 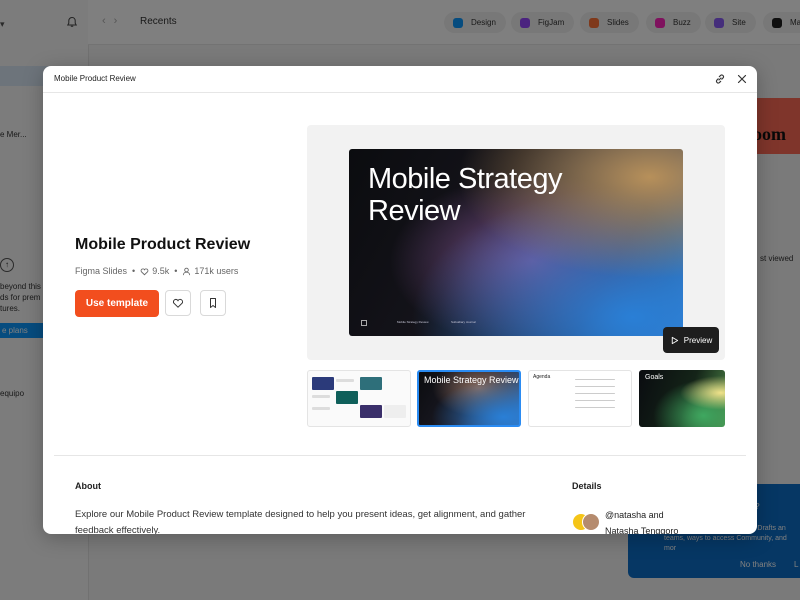 I want to click on slide-title: Mobile Strategy Review, so click(x=465, y=195).